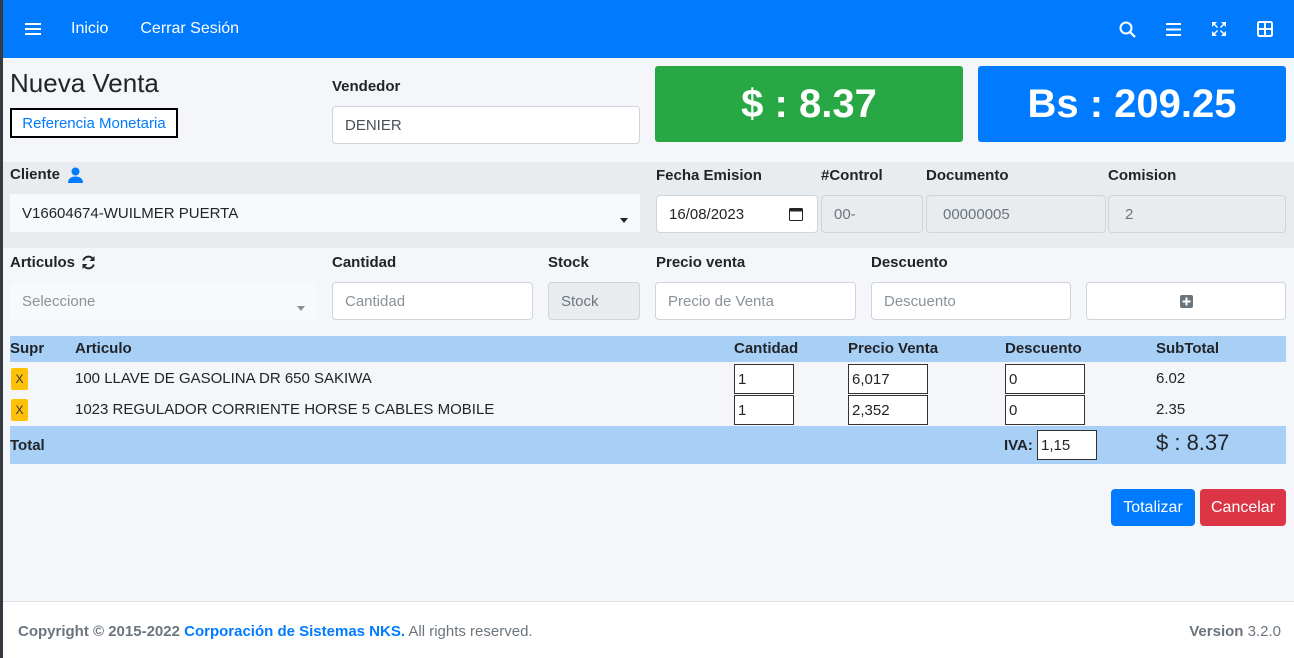 The height and width of the screenshot is (658, 1294). I want to click on cliente-selected-value: V16604674-WUILMER PUERTA, so click(130, 213).